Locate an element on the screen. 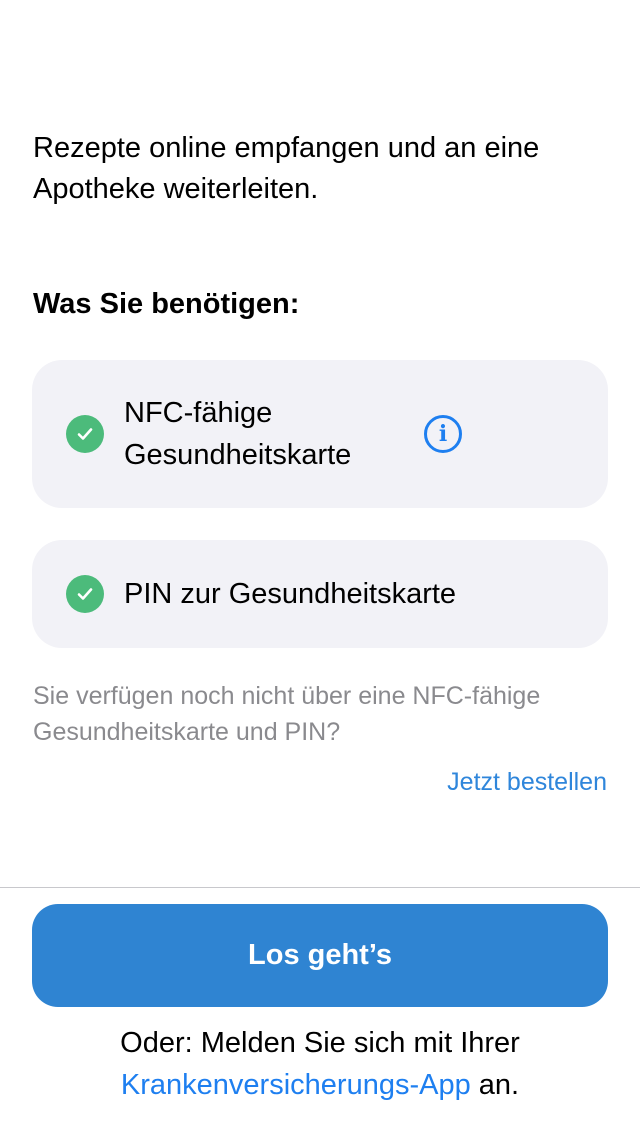  order-link: Jetzt bestellen is located at coordinates (527, 782).